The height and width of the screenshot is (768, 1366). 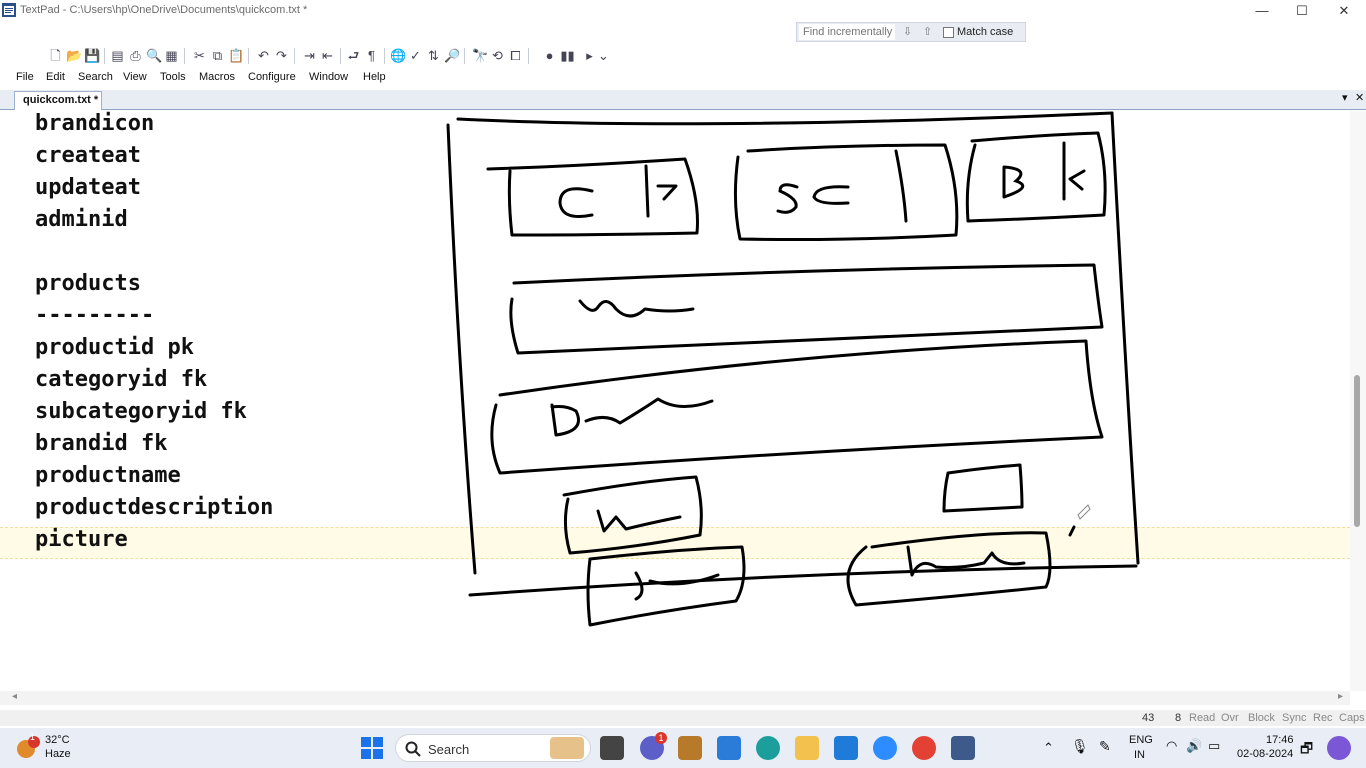 What do you see at coordinates (493, 748) in the screenshot?
I see `taskbar-search-box: Search` at bounding box center [493, 748].